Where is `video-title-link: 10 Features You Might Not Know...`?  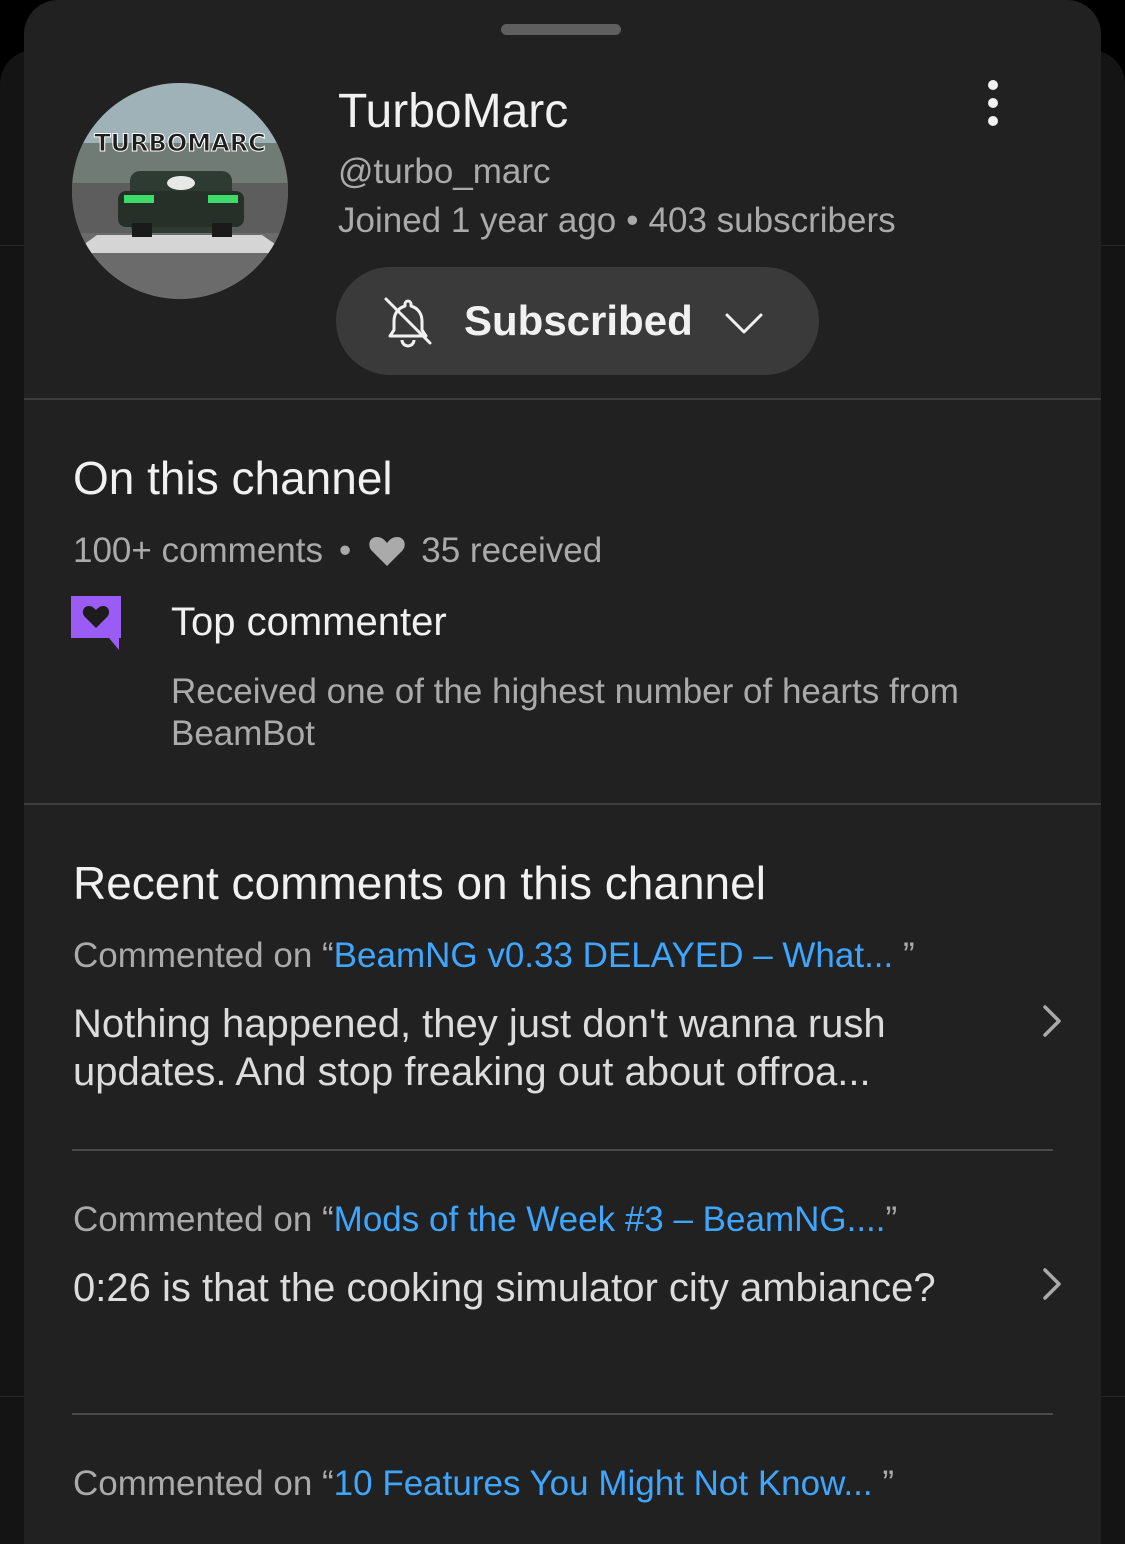 video-title-link: 10 Features You Might Not Know... is located at coordinates (603, 1483).